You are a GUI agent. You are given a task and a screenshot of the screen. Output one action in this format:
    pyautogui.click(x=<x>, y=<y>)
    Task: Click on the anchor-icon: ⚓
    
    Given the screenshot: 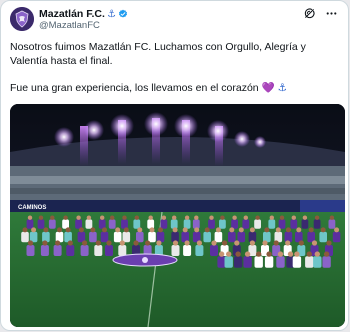 What is the action you would take?
    pyautogui.click(x=111, y=14)
    